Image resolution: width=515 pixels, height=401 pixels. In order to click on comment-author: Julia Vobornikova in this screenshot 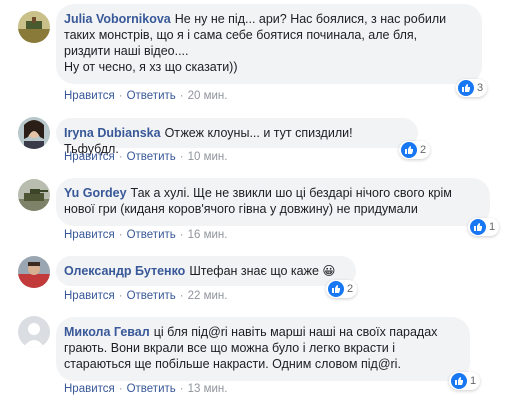, I will do `click(117, 19)`.